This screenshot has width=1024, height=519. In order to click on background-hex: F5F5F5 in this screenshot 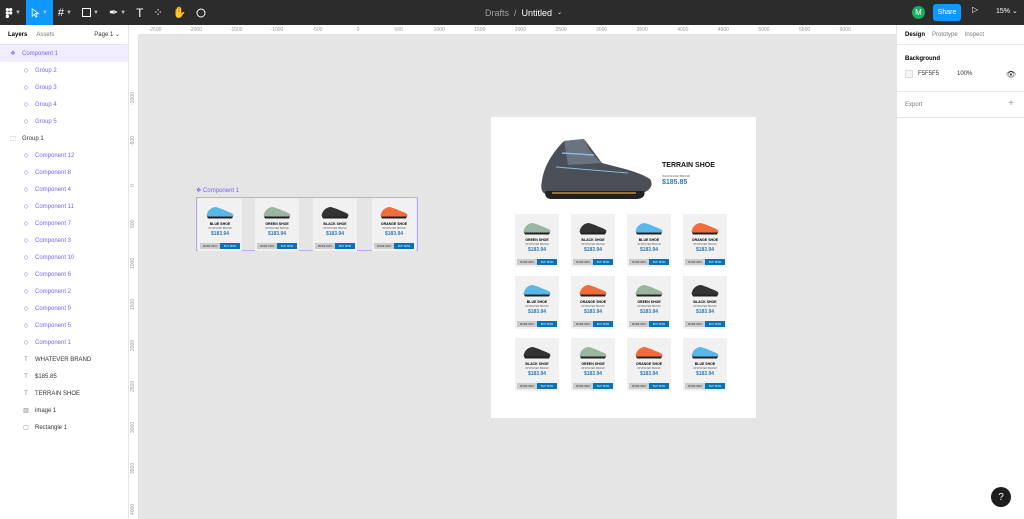, I will do `click(928, 74)`.